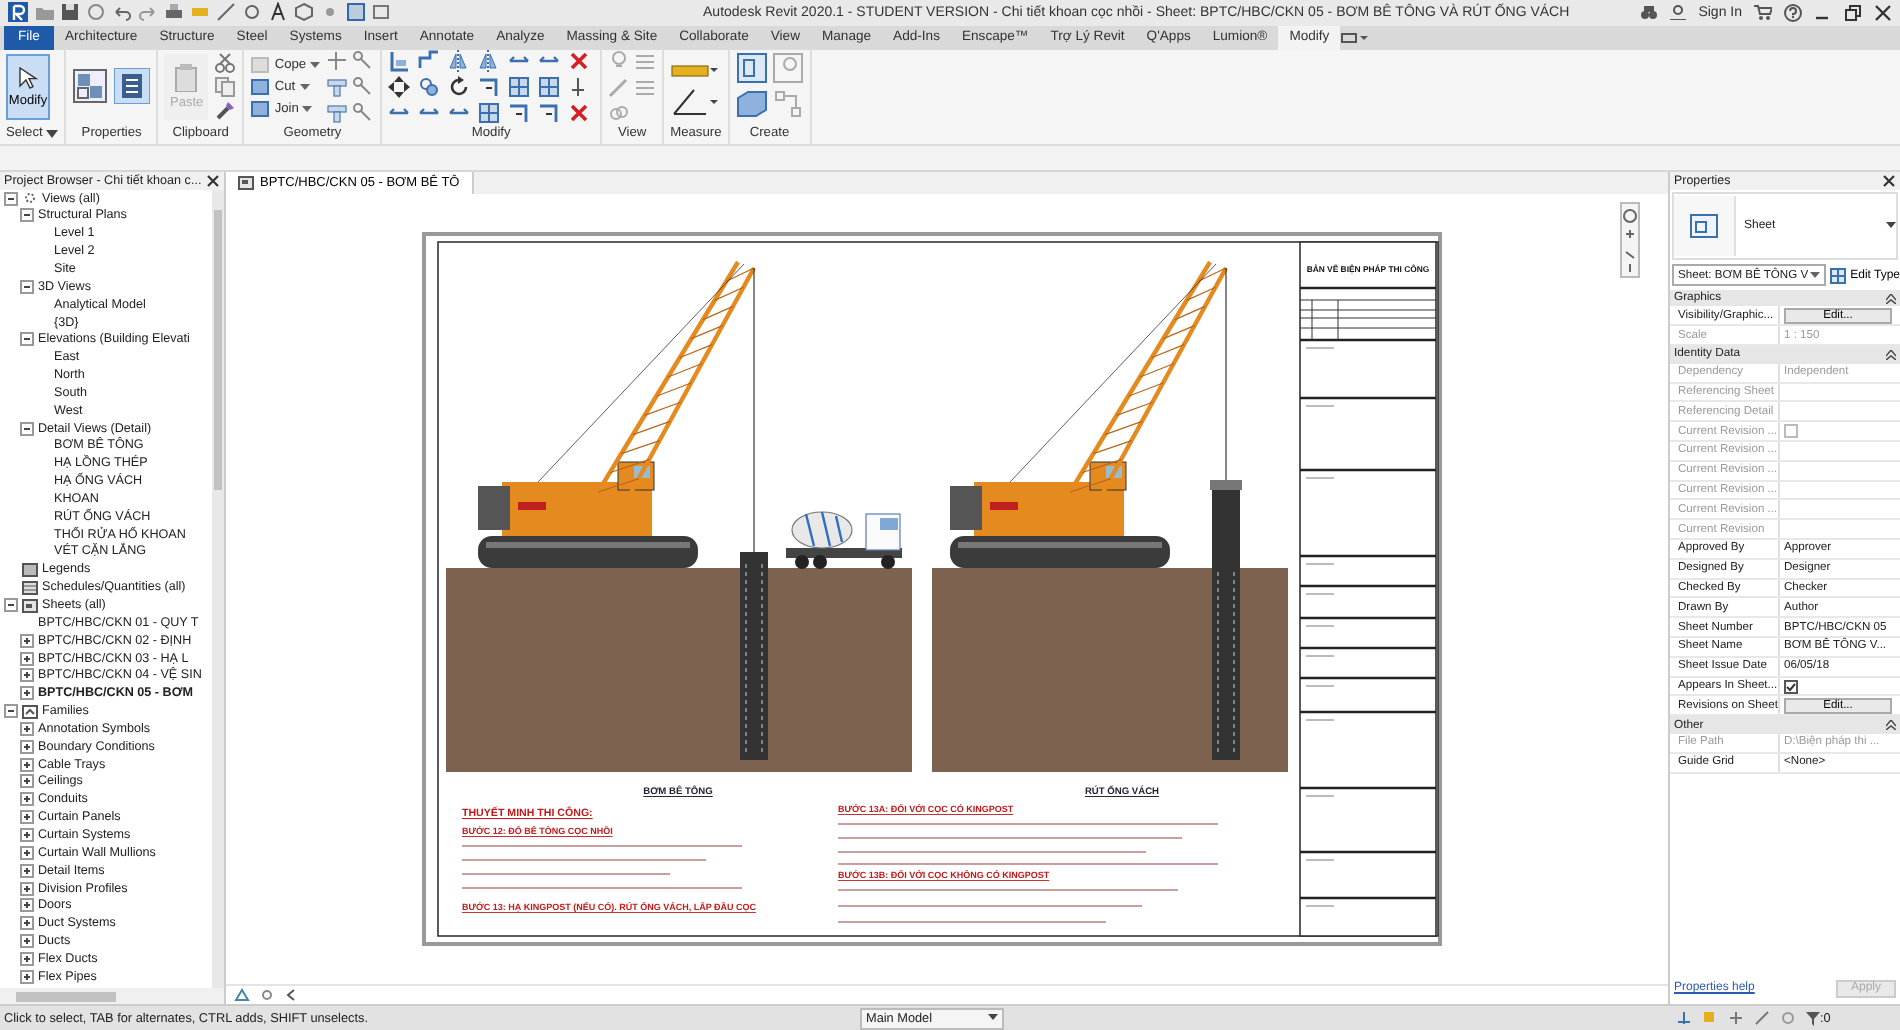 The height and width of the screenshot is (1030, 1900). What do you see at coordinates (429, 60) in the screenshot?
I see `offset-icon` at bounding box center [429, 60].